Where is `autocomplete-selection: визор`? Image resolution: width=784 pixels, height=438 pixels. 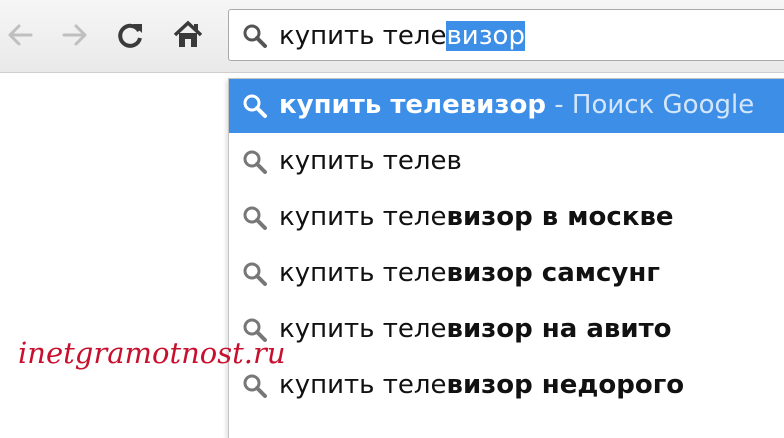
autocomplete-selection: визор is located at coordinates (485, 36).